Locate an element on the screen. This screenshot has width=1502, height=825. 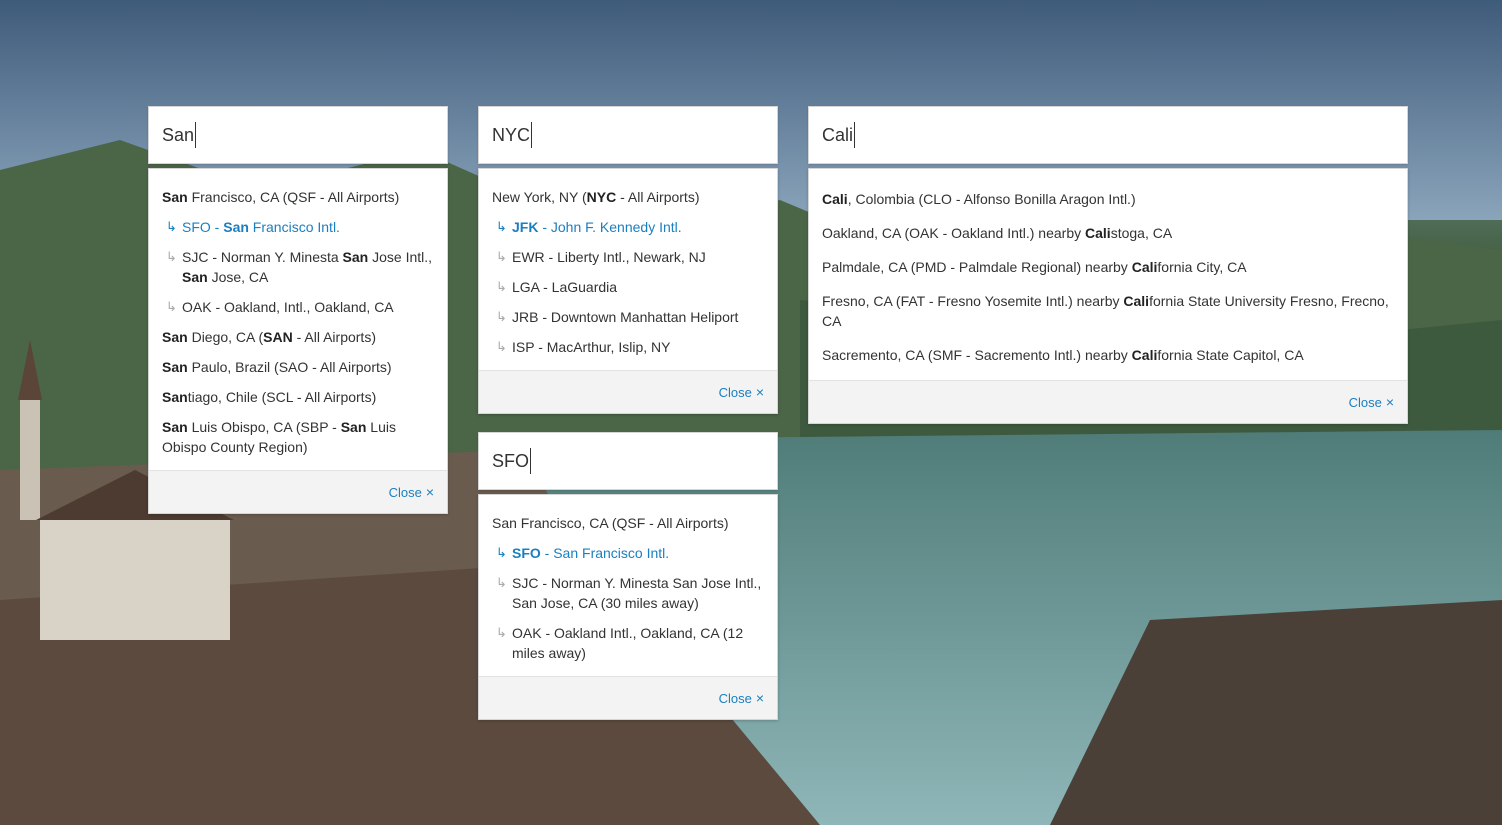
airport-result-item: ↳ LGA - LaGuardia is located at coordinates (628, 287).